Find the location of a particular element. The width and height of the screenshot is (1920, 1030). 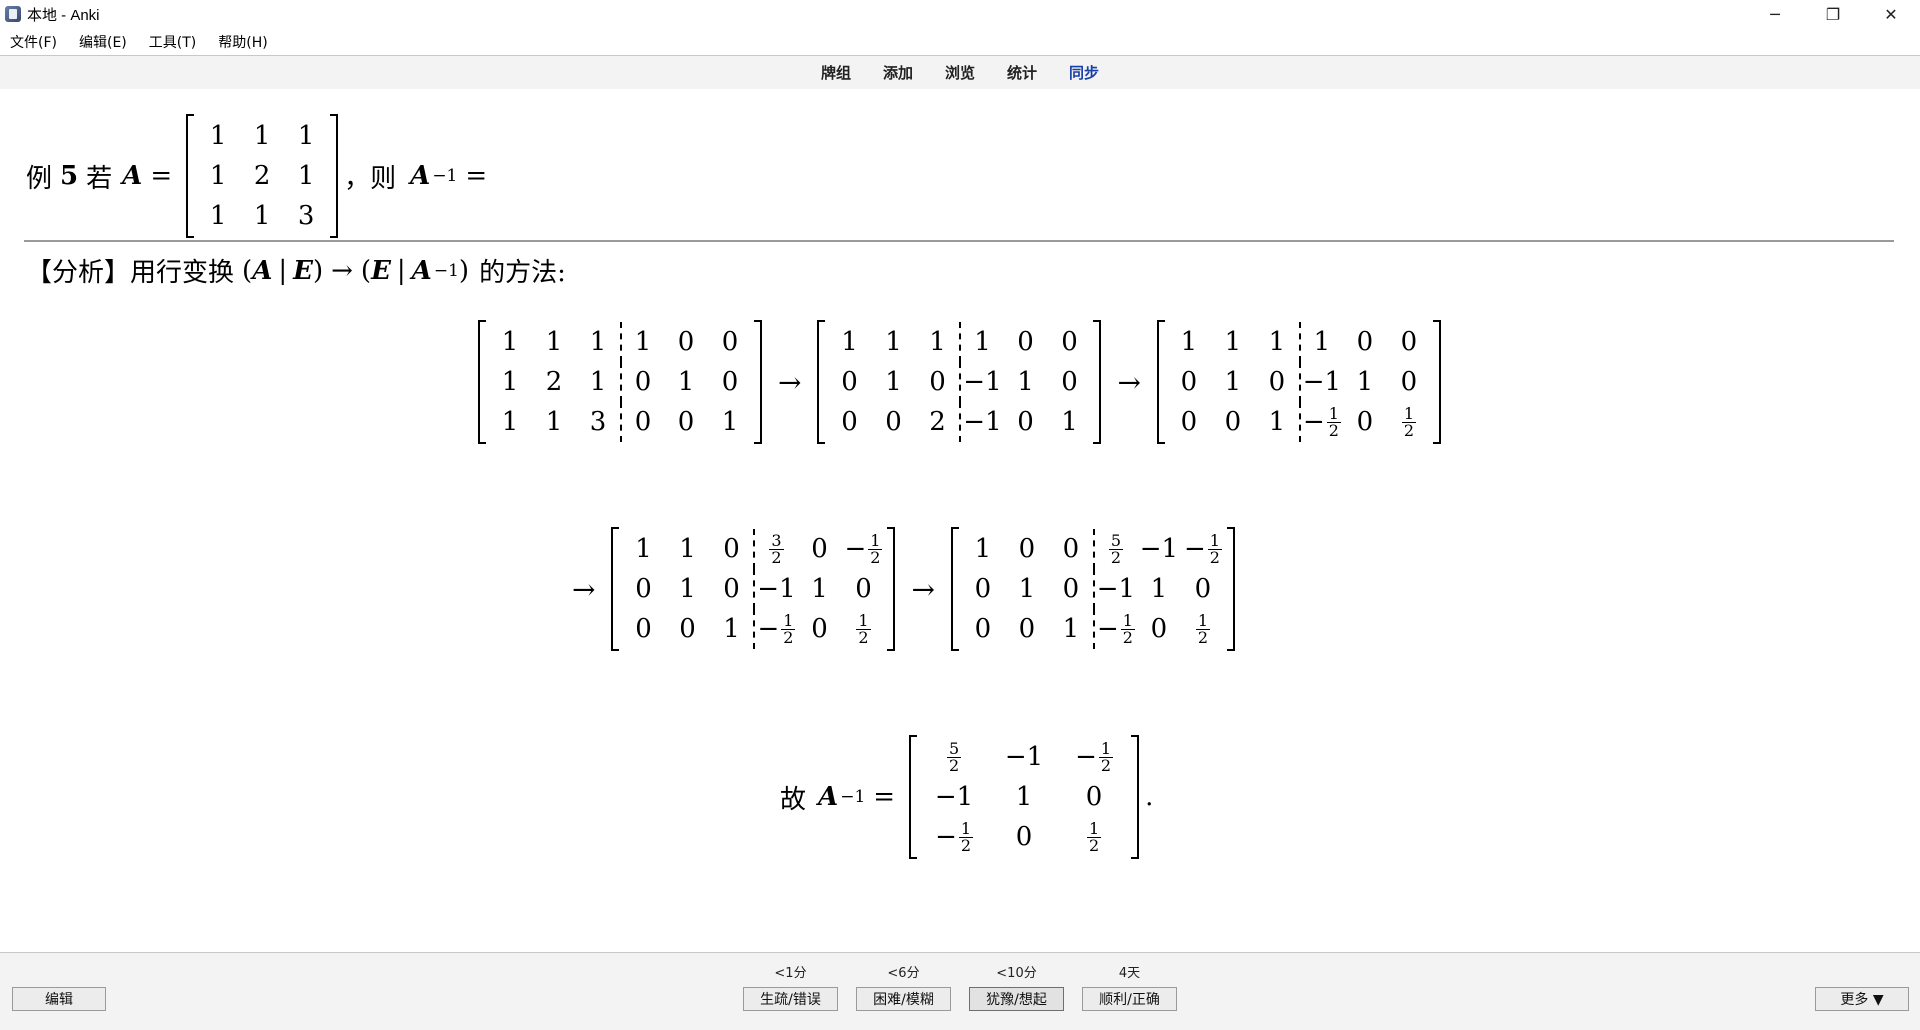

close-button: ✕ is located at coordinates (1891, 14).